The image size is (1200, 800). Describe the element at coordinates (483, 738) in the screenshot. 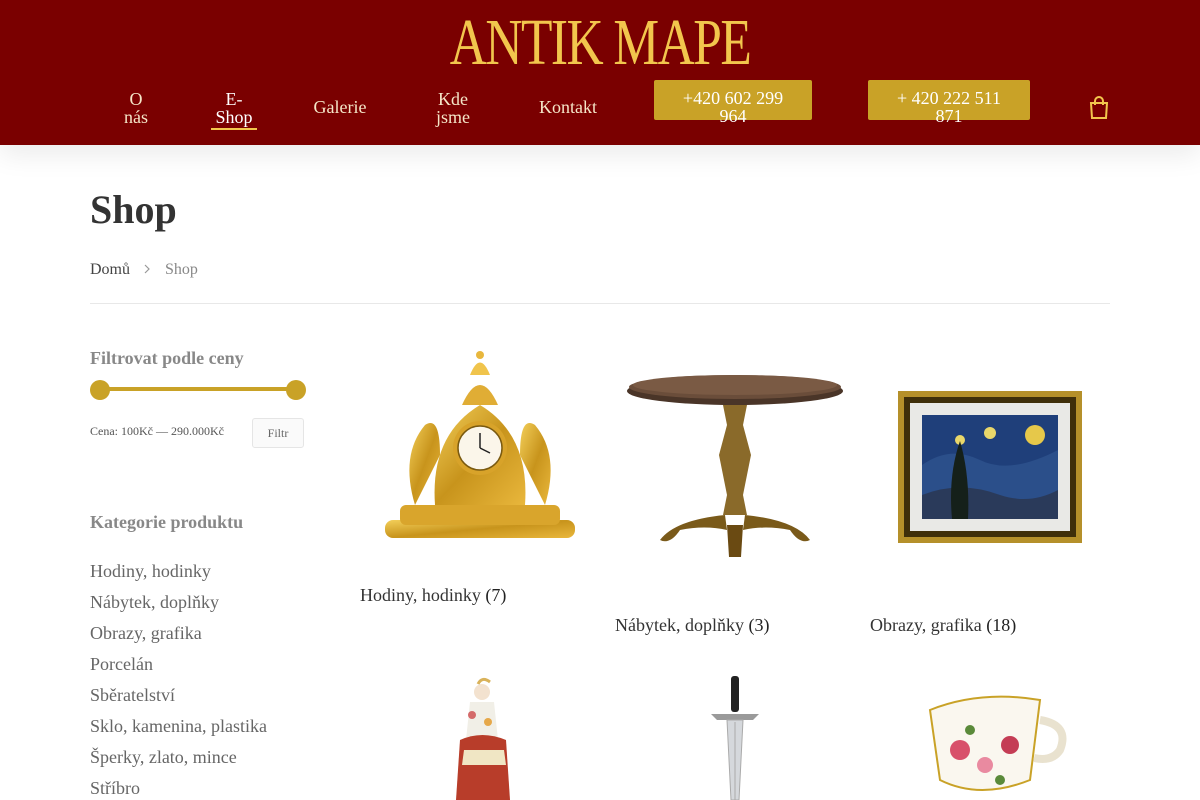

I see `porcelain-figurine-icon` at that location.